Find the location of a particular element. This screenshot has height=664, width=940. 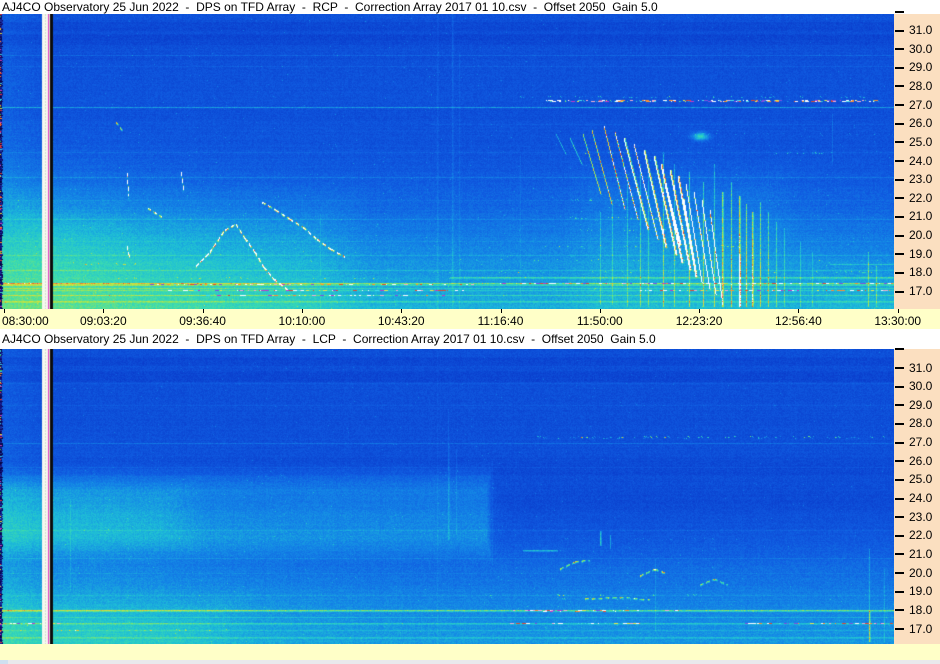

time-tick-label: 11:50:00 is located at coordinates (599, 321).